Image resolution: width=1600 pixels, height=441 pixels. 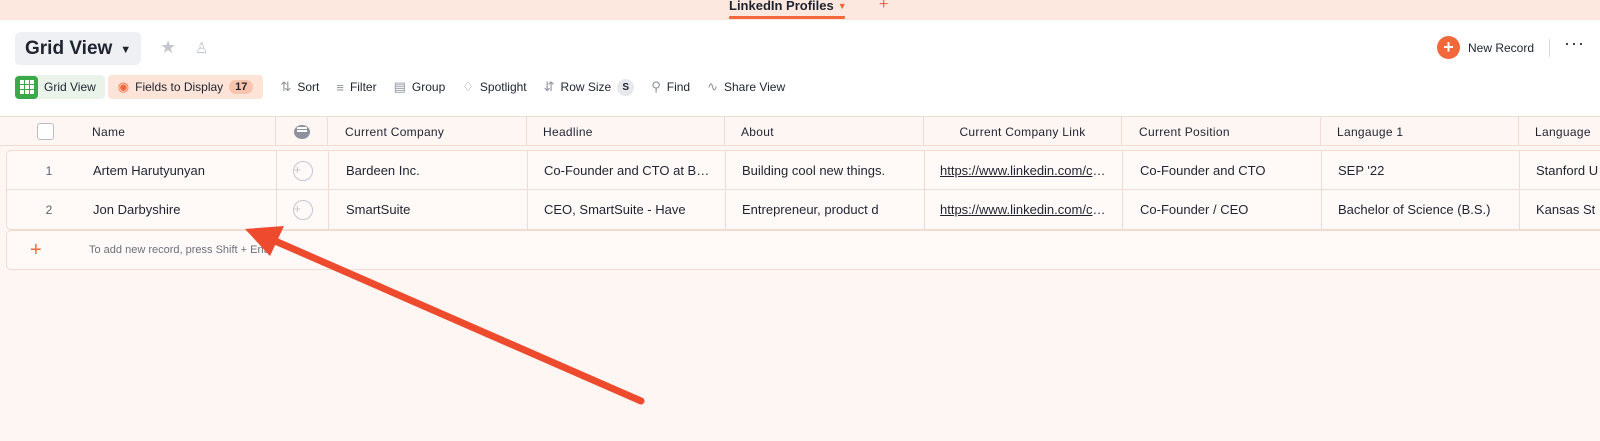 What do you see at coordinates (183, 131) in the screenshot?
I see `column-header-name: Name` at bounding box center [183, 131].